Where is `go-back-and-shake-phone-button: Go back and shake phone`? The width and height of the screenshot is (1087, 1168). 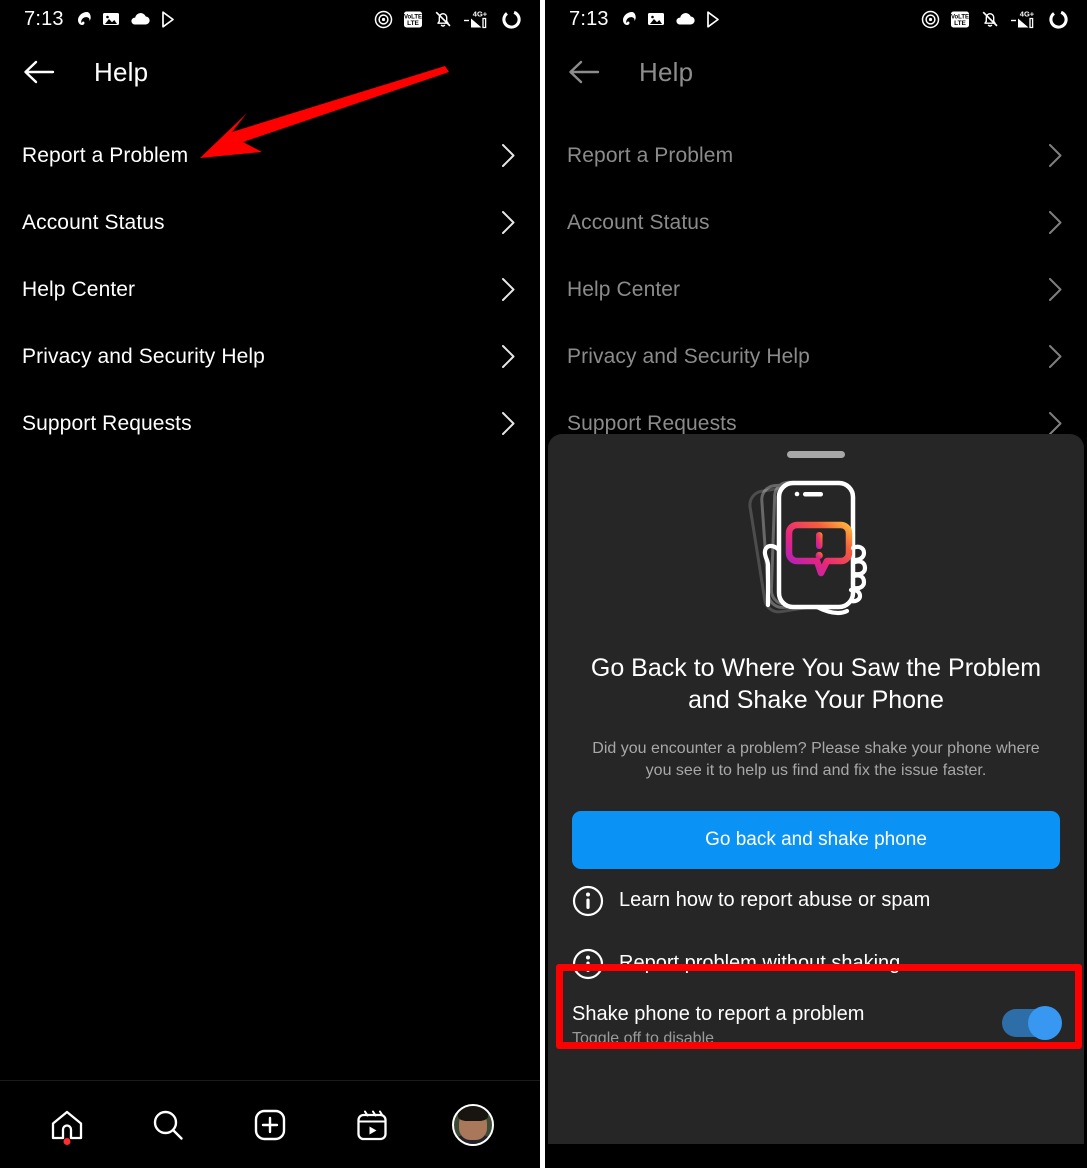
go-back-and-shake-phone-button: Go back and shake phone is located at coordinates (816, 840).